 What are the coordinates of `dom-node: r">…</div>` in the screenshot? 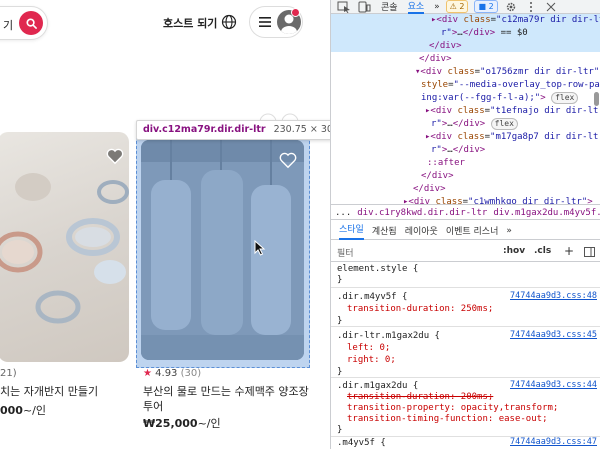 It's located at (458, 150).